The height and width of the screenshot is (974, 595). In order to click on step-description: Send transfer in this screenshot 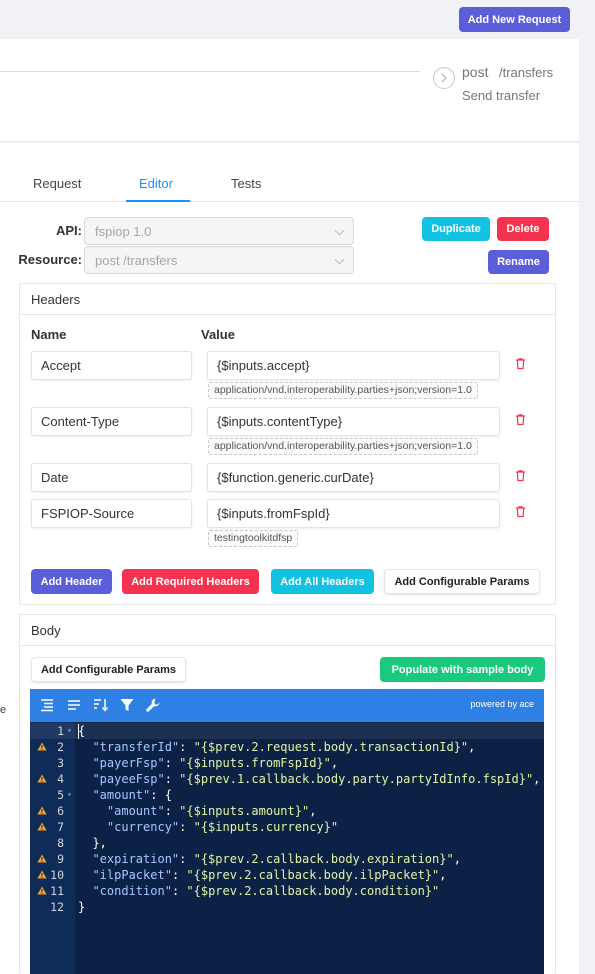, I will do `click(501, 95)`.